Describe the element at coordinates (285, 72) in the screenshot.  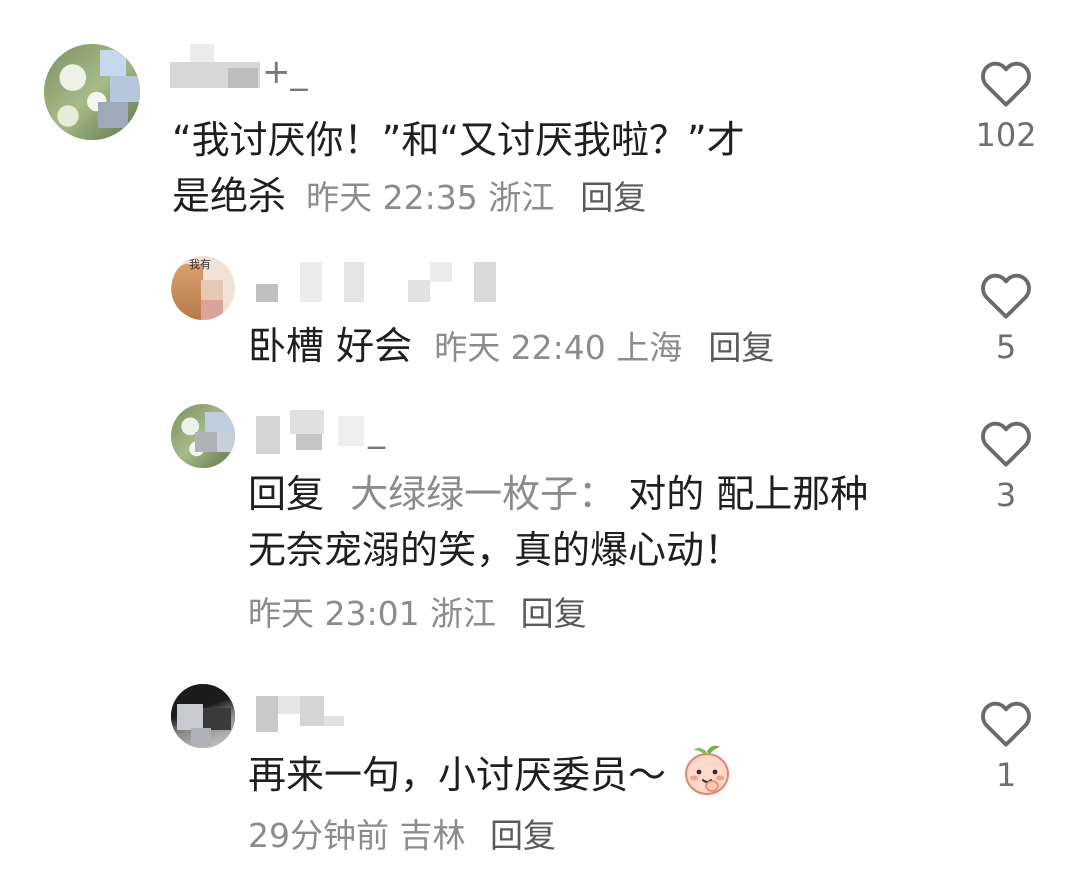
I see `username-fragment: +_` at that location.